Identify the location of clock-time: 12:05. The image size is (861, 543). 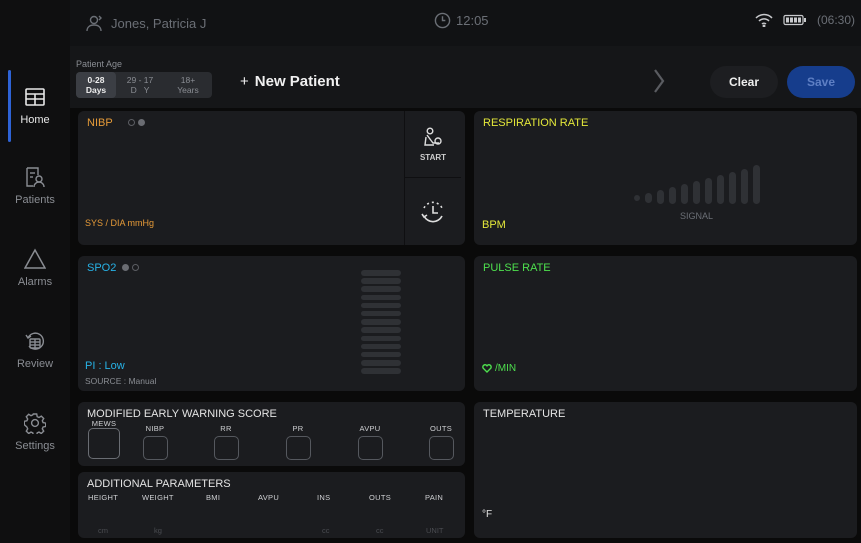
(472, 20).